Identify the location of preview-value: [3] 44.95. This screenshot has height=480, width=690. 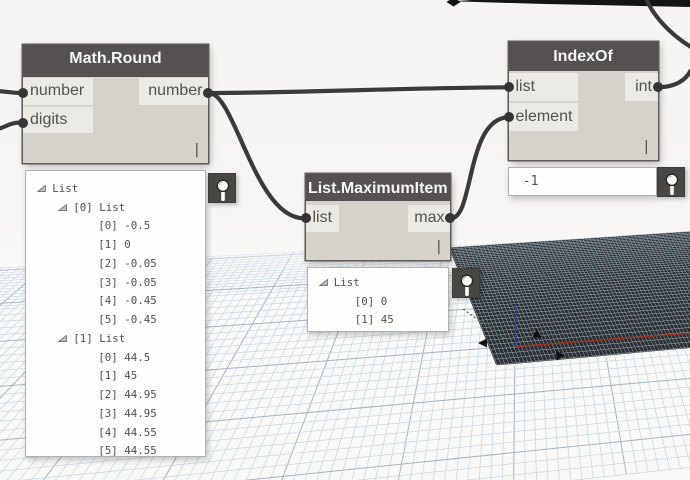
(127, 413).